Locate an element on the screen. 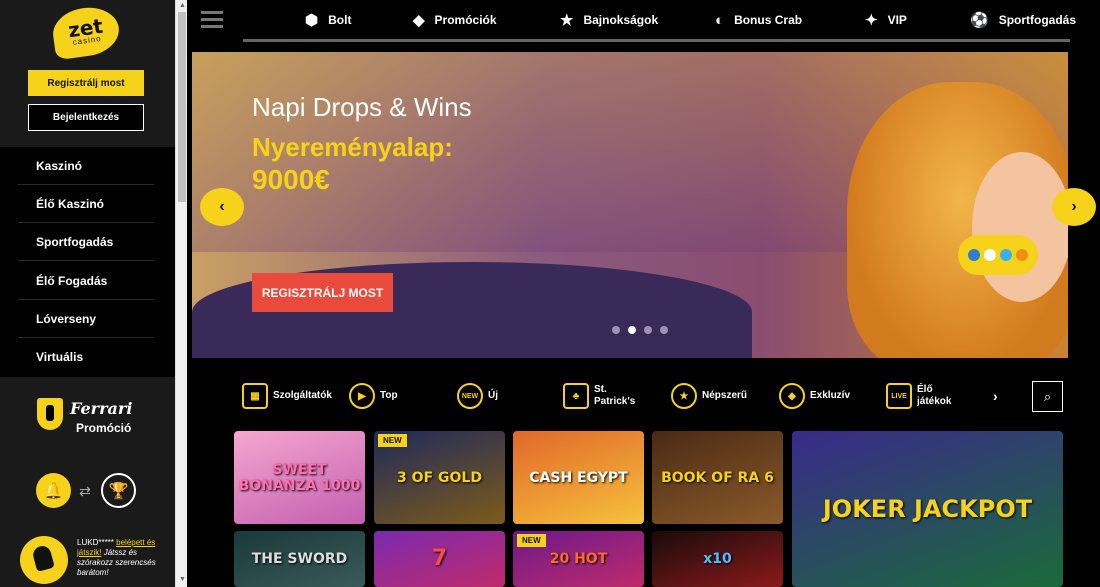  ferrari-promo-label: Promóció is located at coordinates (104, 428).